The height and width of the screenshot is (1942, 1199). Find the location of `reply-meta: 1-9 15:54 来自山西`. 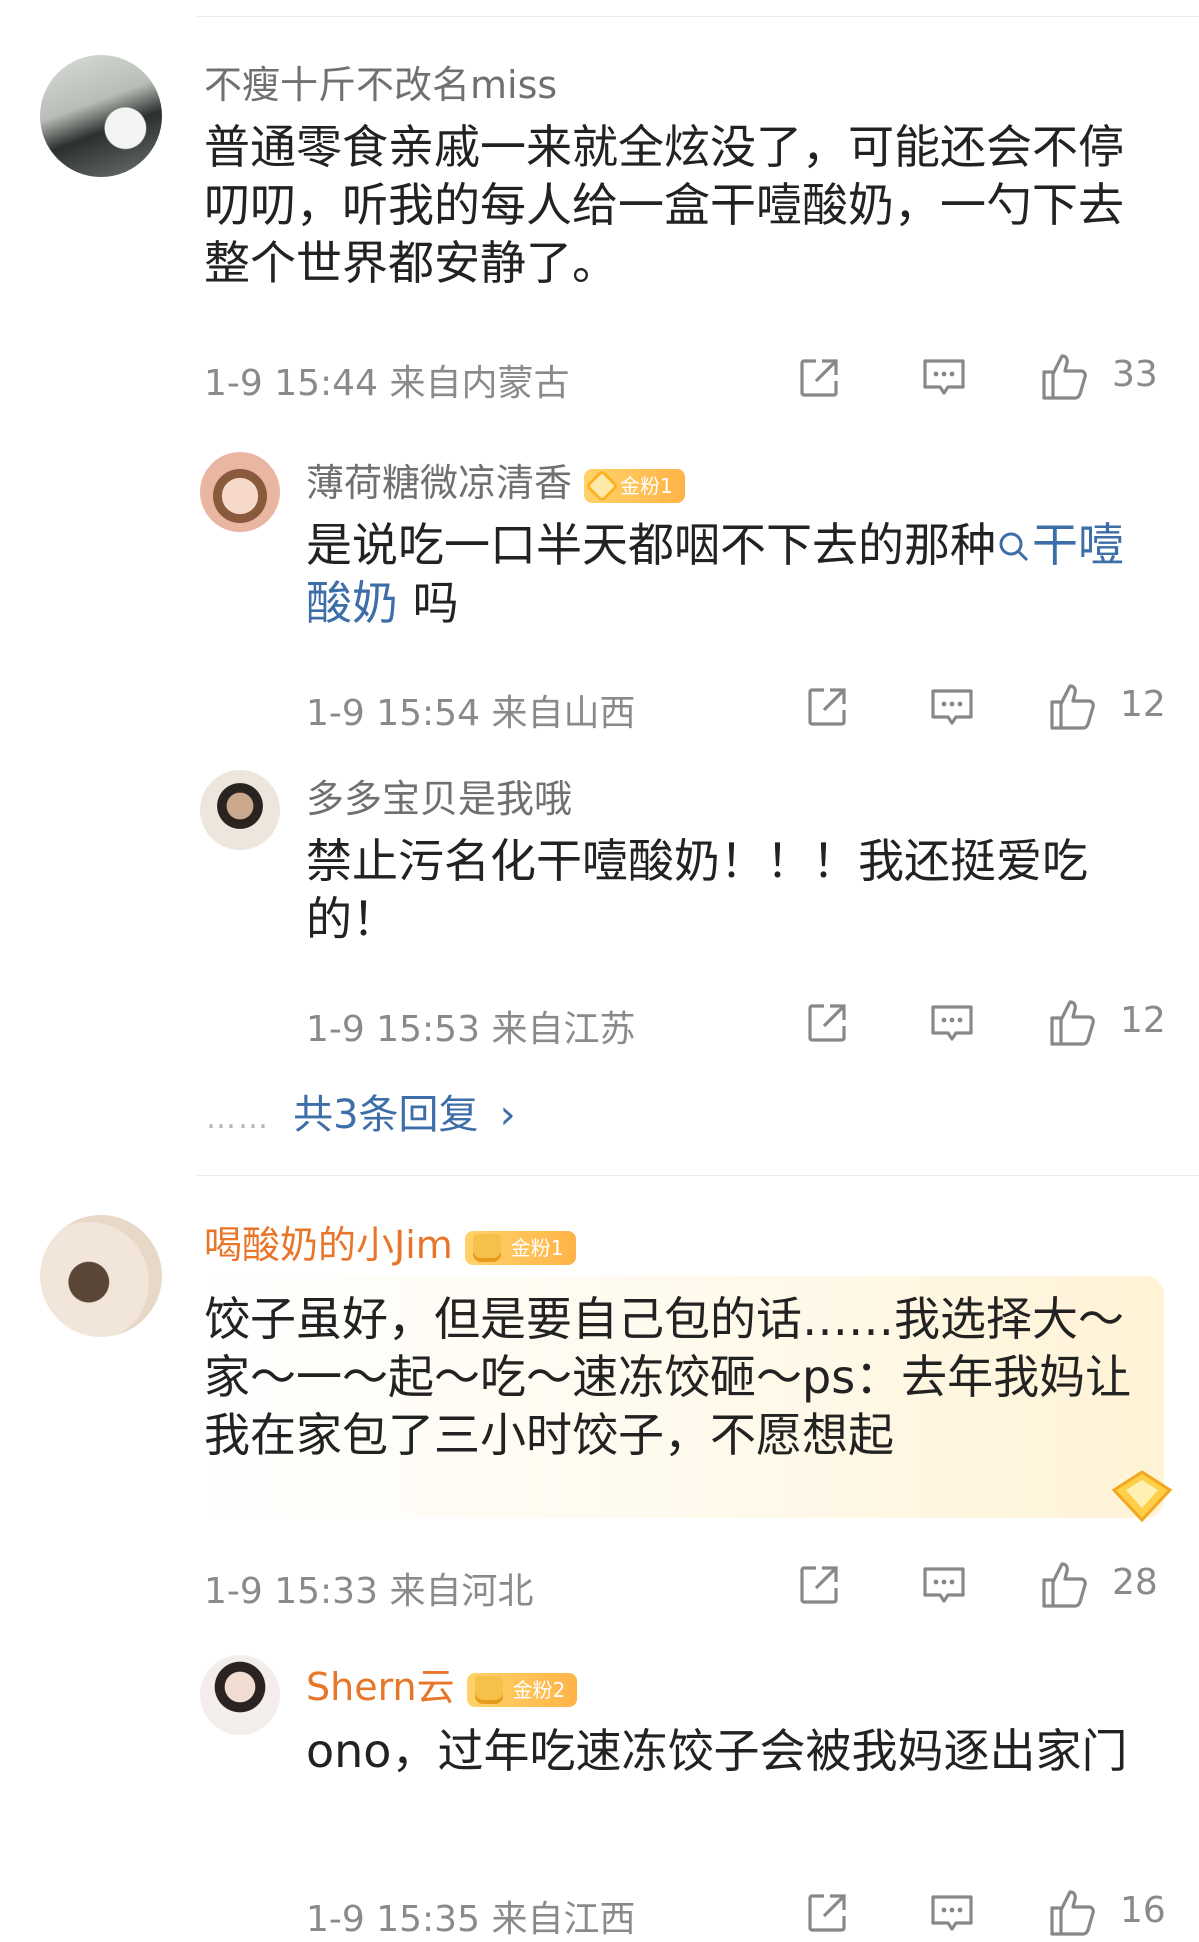

reply-meta: 1-9 15:54 来自山西 is located at coordinates (470, 710).